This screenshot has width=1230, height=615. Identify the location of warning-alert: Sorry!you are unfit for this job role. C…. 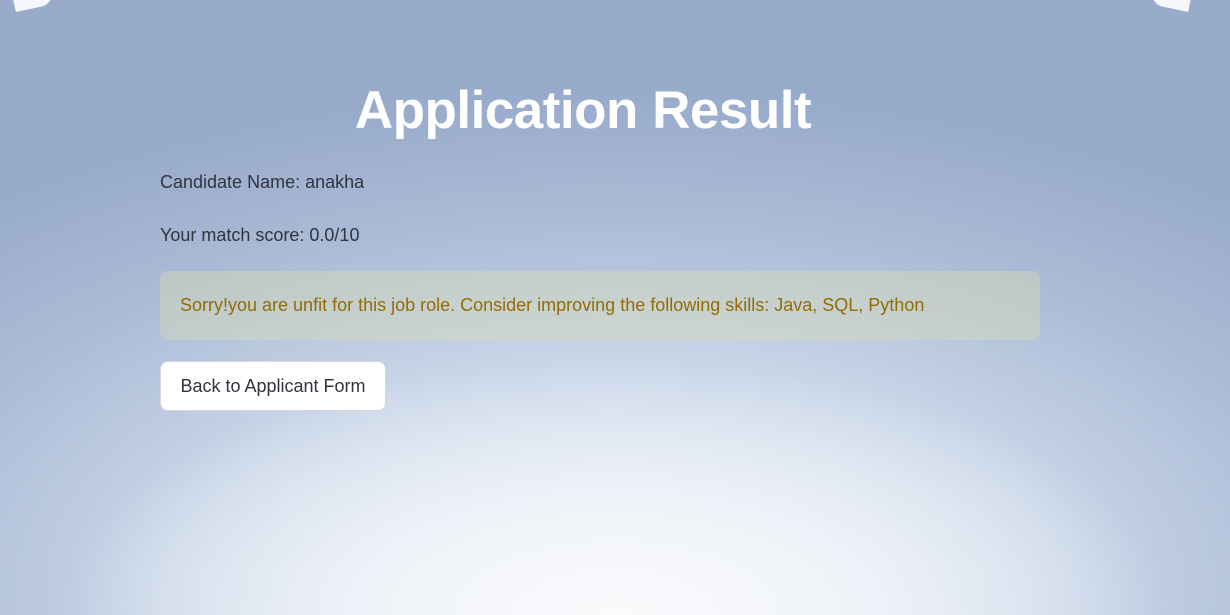
(600, 305).